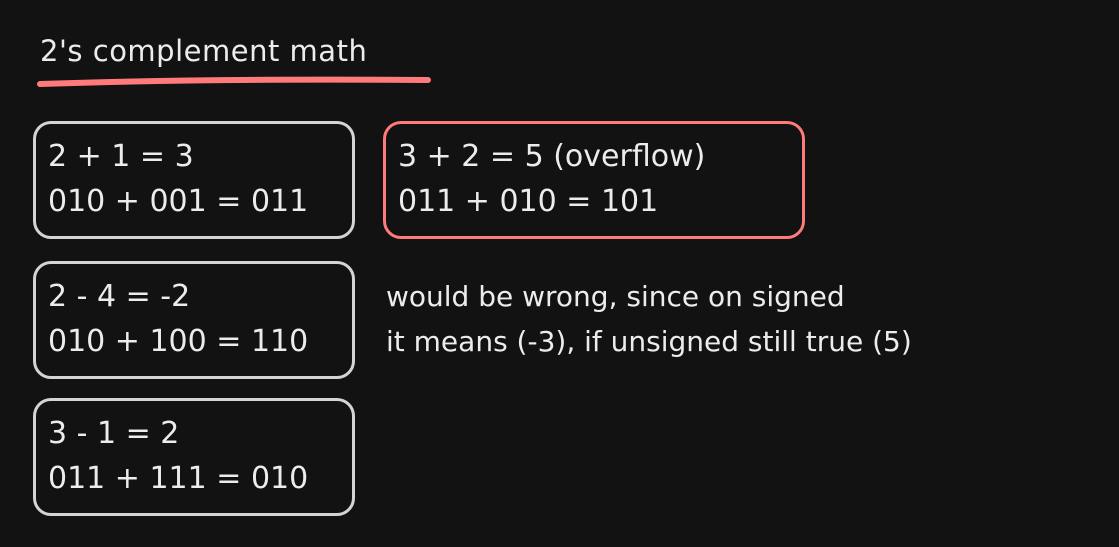 Image resolution: width=1119 pixels, height=547 pixels. I want to click on equation-decimal: 2 - 4 = -2, so click(119, 296).